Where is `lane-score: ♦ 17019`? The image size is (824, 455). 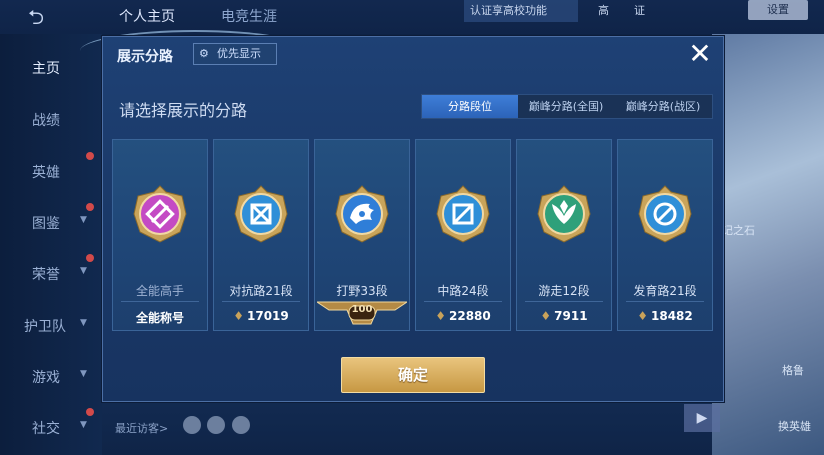 lane-score: ♦ 17019 is located at coordinates (261, 316).